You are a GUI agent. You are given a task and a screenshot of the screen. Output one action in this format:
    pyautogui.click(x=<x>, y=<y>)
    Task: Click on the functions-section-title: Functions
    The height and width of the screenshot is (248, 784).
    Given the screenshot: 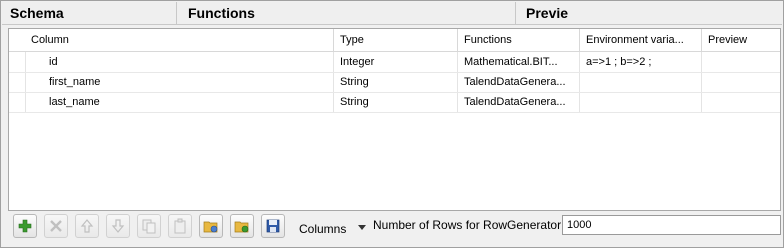 What is the action you would take?
    pyautogui.click(x=221, y=13)
    